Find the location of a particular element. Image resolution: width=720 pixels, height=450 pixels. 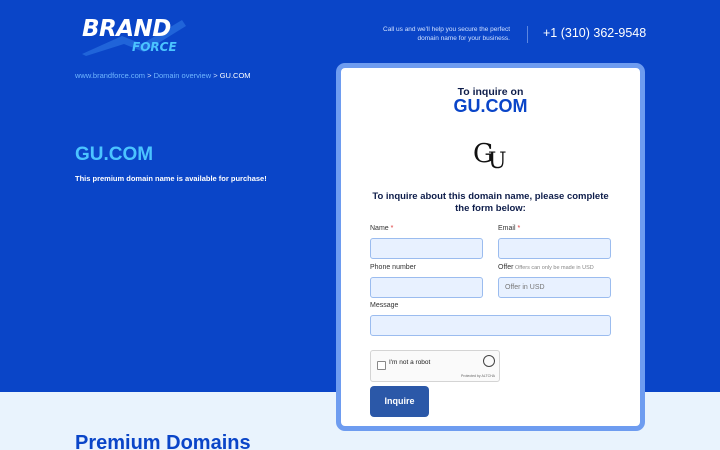

email-label-text: Email is located at coordinates (507, 228).